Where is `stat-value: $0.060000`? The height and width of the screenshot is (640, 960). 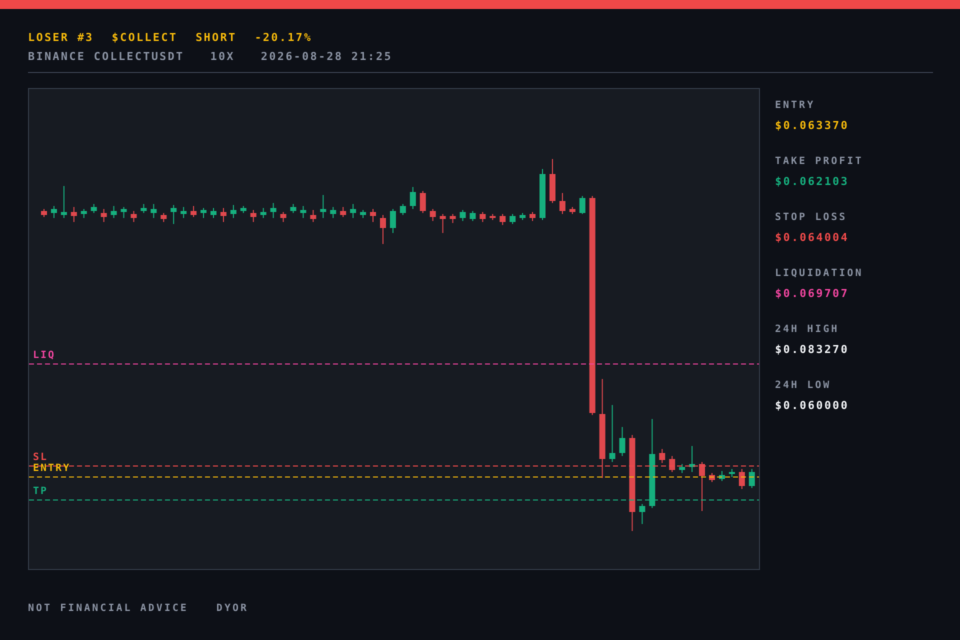 stat-value: $0.060000 is located at coordinates (812, 405).